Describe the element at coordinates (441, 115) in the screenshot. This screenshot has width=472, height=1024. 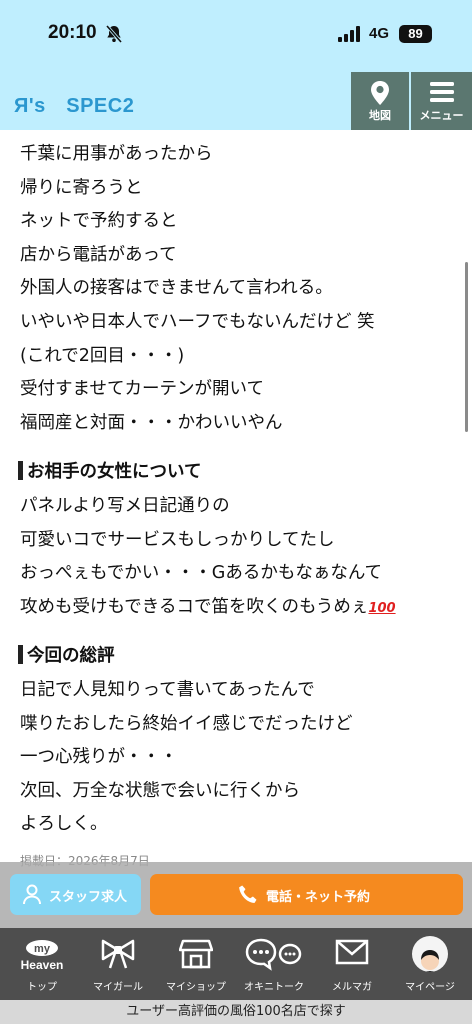
I see `menu-label: メニュー` at that location.